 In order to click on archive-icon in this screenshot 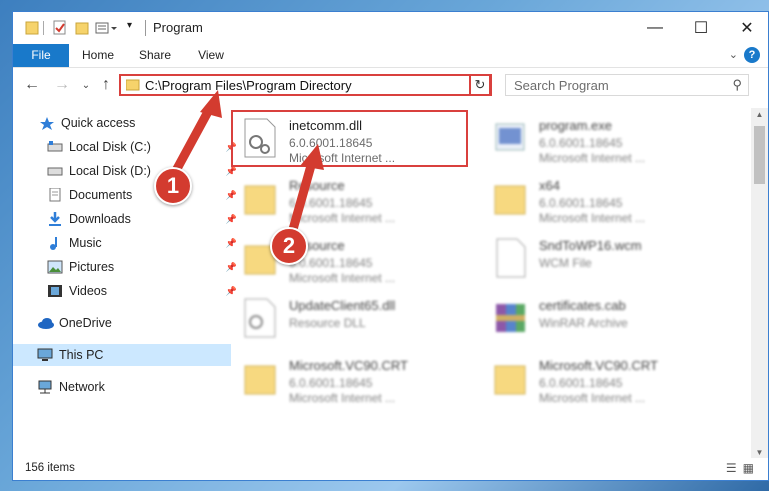, I will do `click(510, 318)`.